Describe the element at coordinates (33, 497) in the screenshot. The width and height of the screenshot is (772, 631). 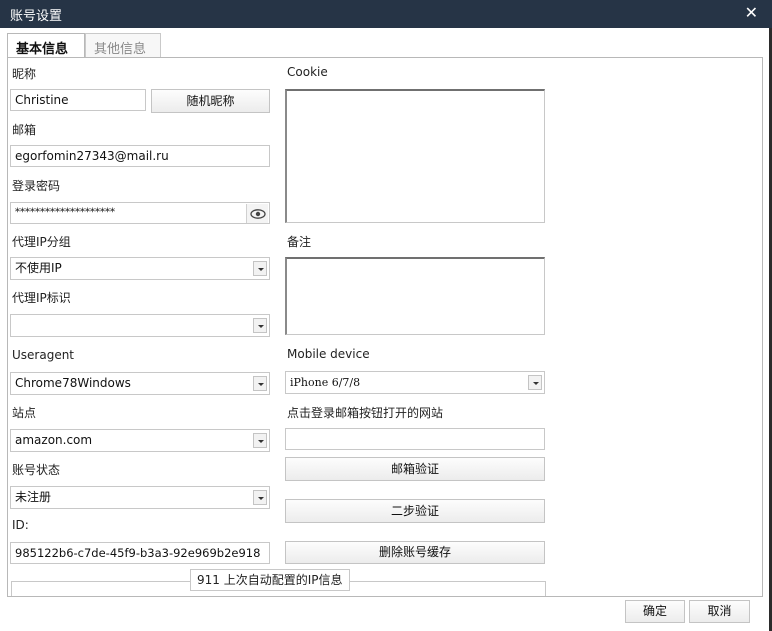
I see `account-status-value: 未注册` at that location.